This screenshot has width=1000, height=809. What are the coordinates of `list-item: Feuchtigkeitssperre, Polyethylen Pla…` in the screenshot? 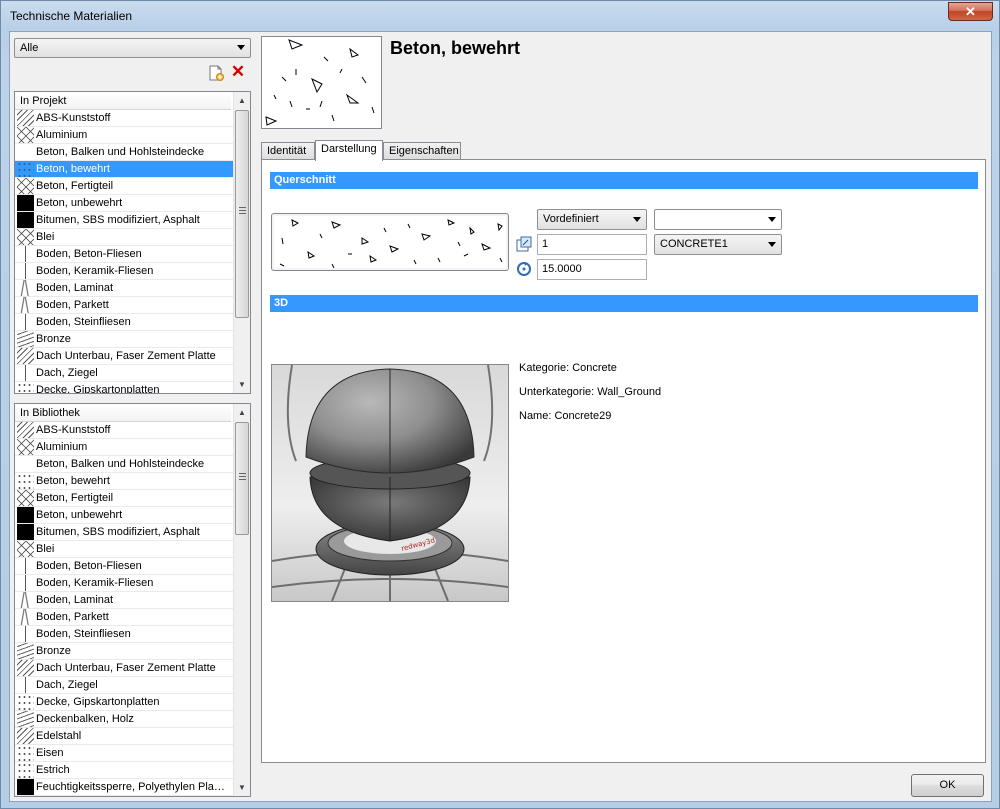 It's located at (124, 787).